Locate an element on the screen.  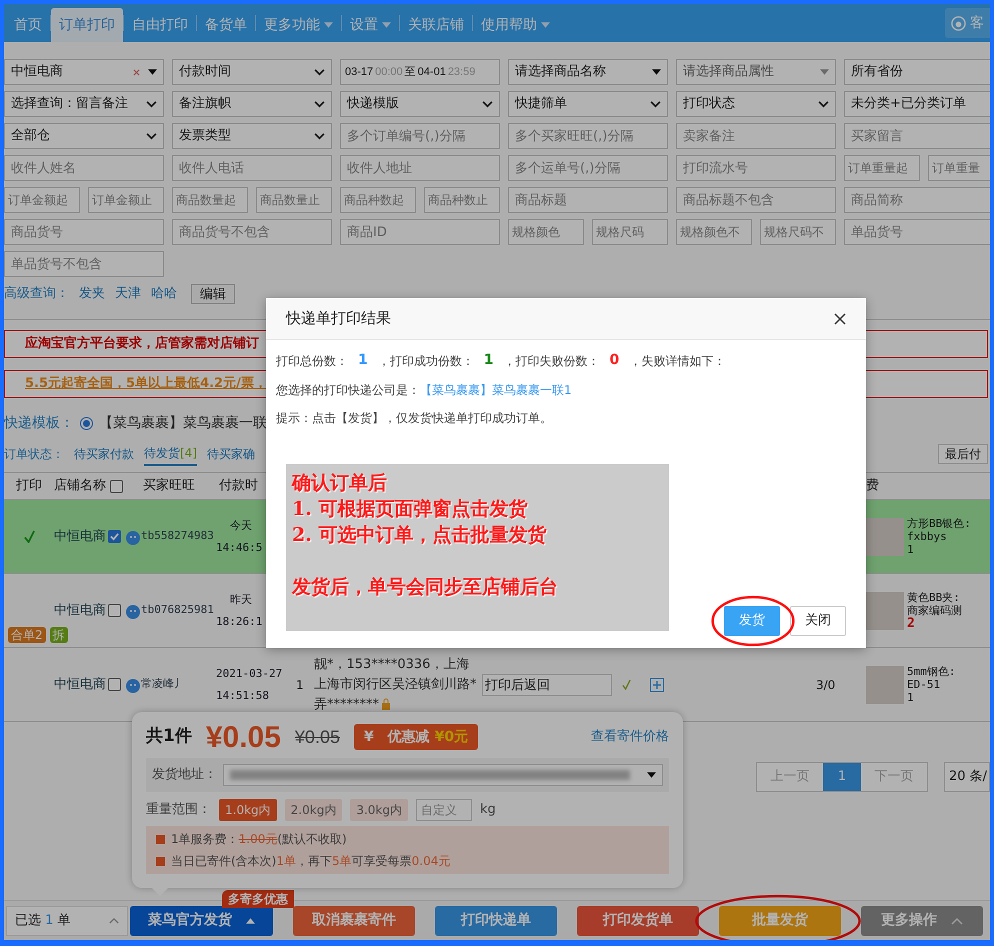
input-field: 订单金额起 is located at coordinates (42, 200).